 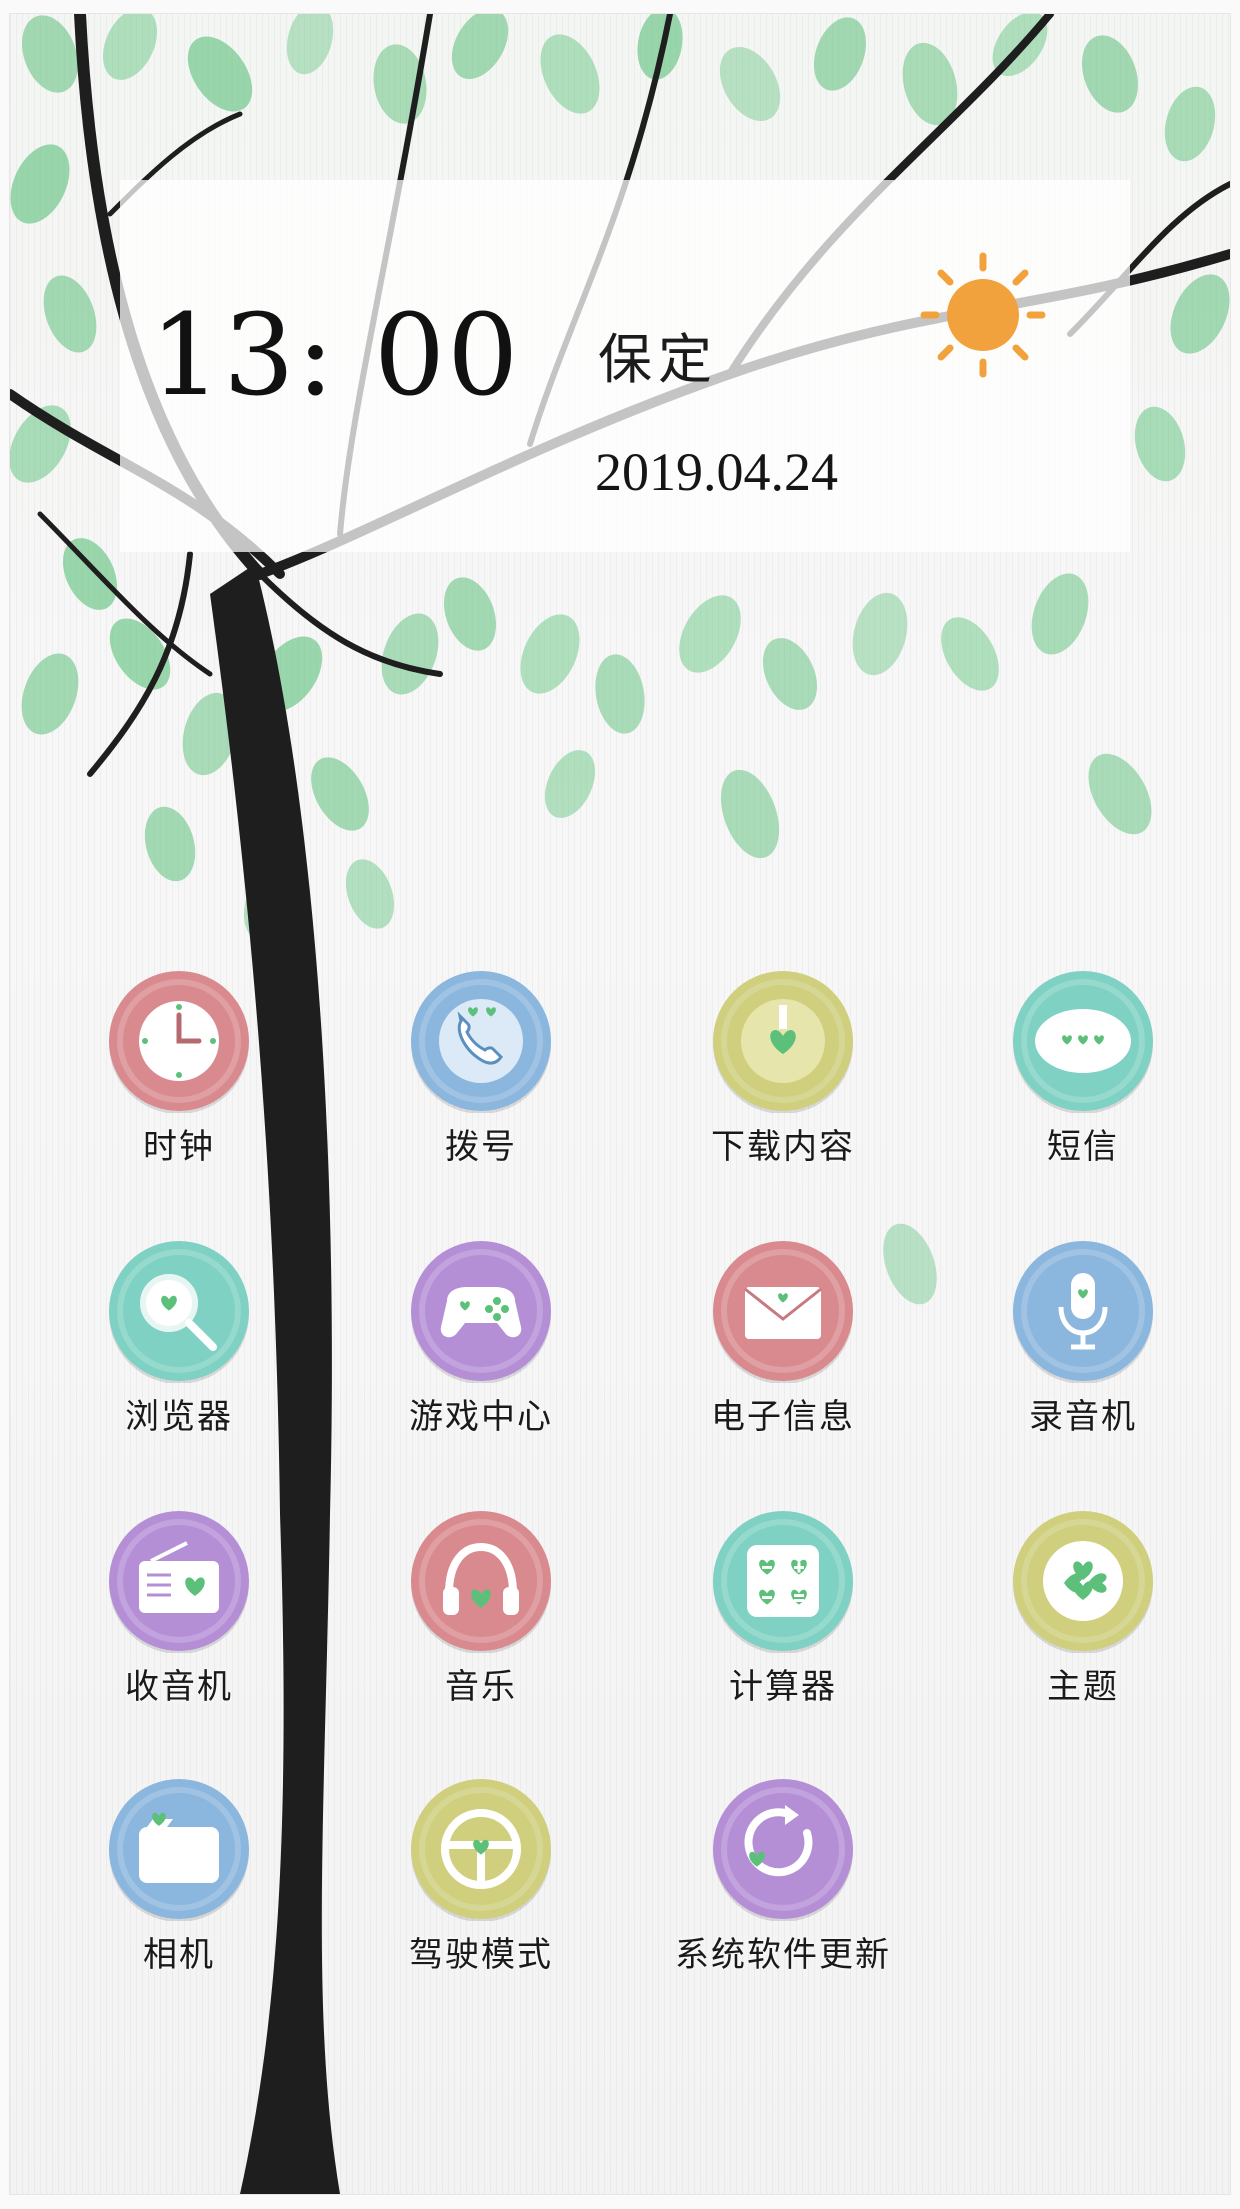 What do you see at coordinates (716, 472) in the screenshot?
I see `date-text: 2019.04.24` at bounding box center [716, 472].